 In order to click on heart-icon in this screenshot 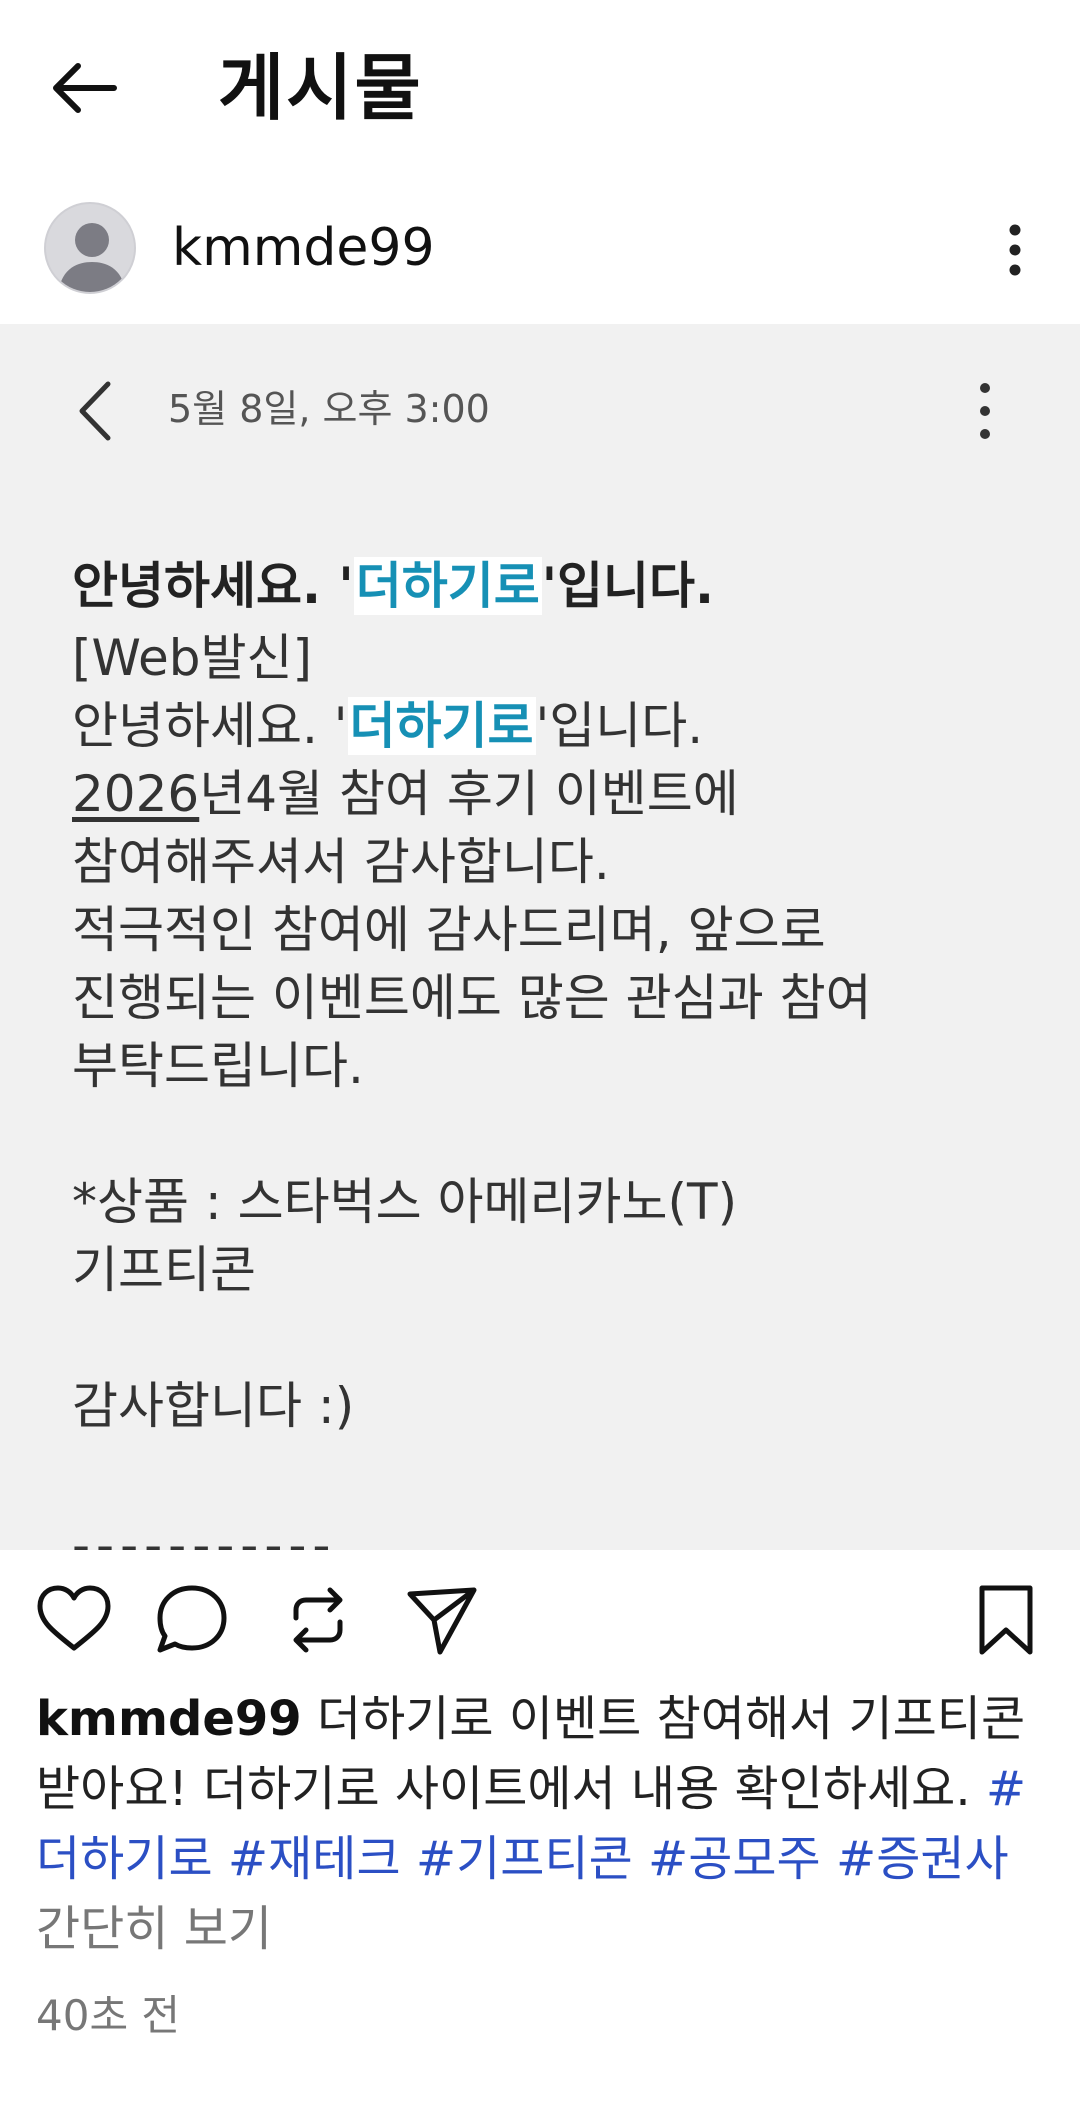, I will do `click(74, 1620)`.